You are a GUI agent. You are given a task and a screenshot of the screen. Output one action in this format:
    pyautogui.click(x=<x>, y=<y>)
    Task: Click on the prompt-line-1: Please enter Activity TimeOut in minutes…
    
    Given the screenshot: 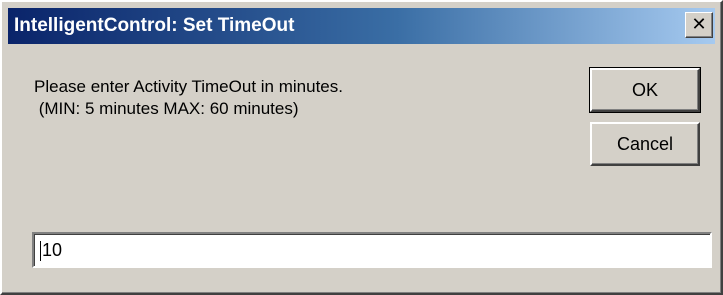 What is the action you would take?
    pyautogui.click(x=188, y=86)
    